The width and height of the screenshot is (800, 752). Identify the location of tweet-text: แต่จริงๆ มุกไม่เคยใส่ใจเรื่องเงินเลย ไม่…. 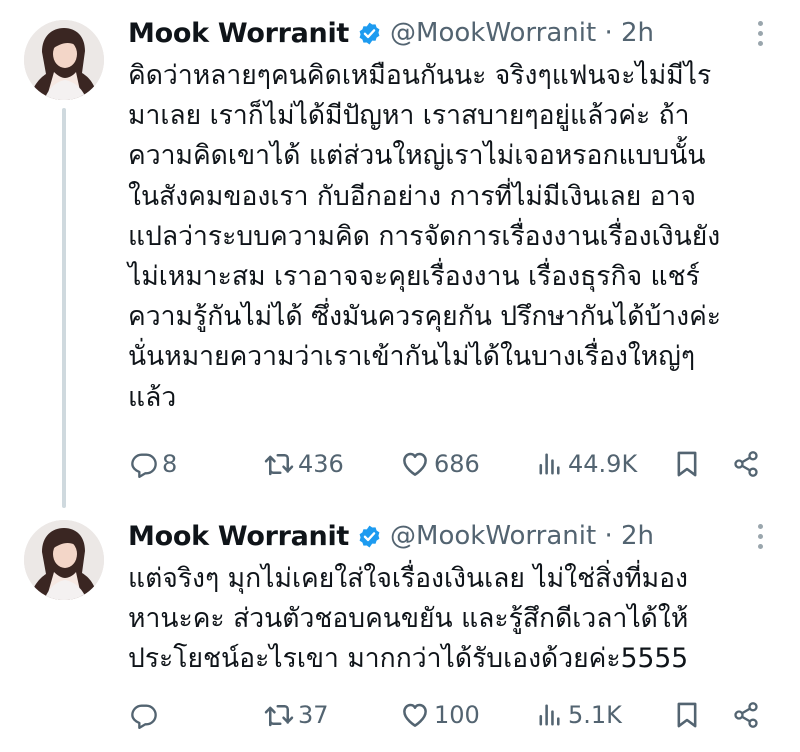
(408, 619).